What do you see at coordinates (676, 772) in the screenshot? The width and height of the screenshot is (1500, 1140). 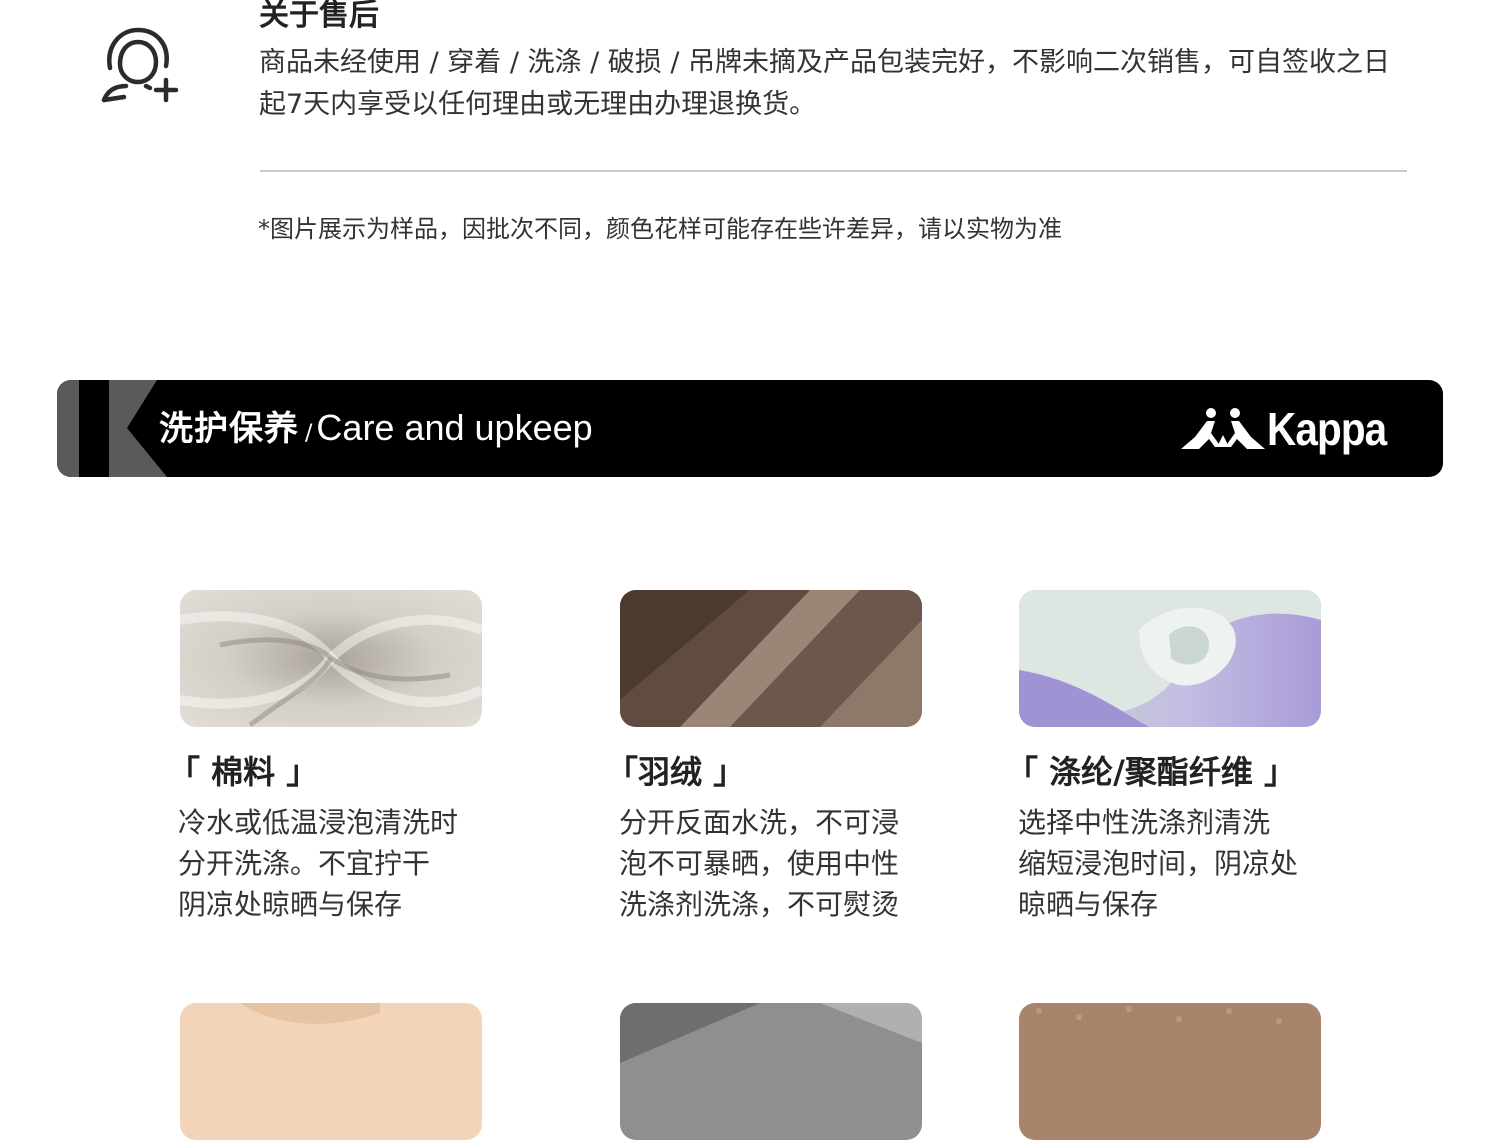 I see `fabric-name-down: 「羽绒 」` at bounding box center [676, 772].